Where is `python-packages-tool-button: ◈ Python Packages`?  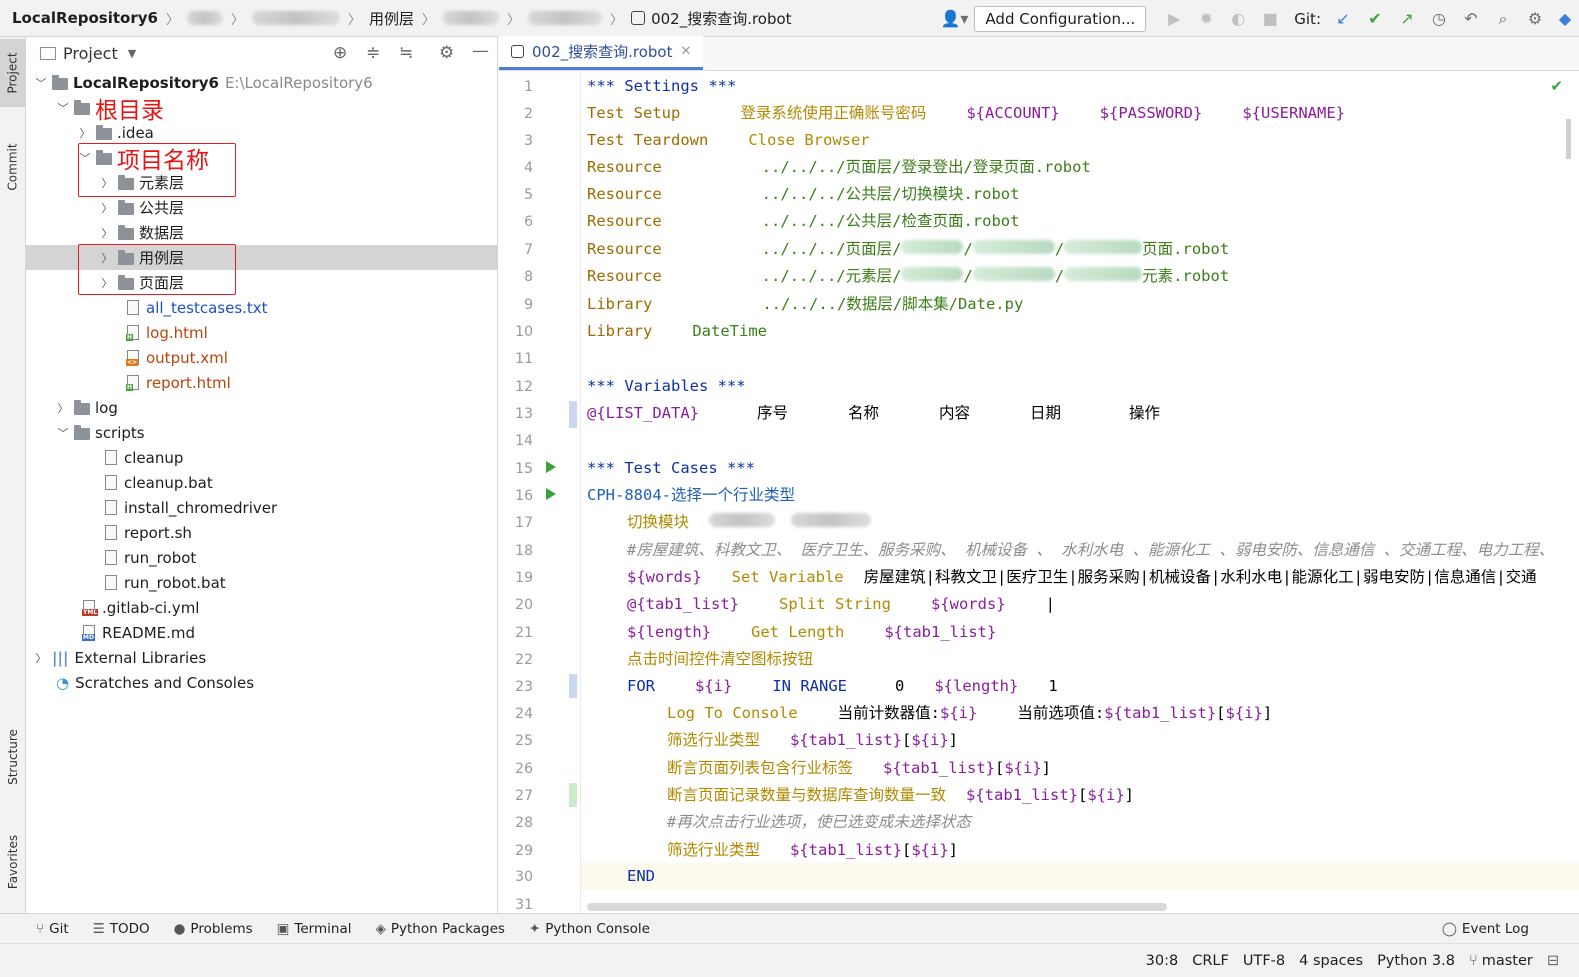 python-packages-tool-button: ◈ Python Packages is located at coordinates (439, 929).